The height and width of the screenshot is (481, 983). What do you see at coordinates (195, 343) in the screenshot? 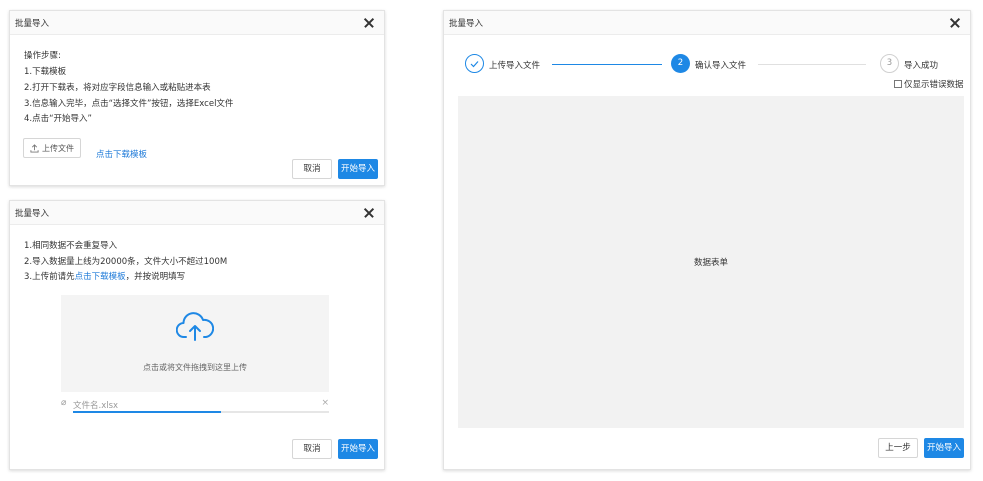
I see `upload-dropzone: 点击或将文件拖拽到这里上传` at bounding box center [195, 343].